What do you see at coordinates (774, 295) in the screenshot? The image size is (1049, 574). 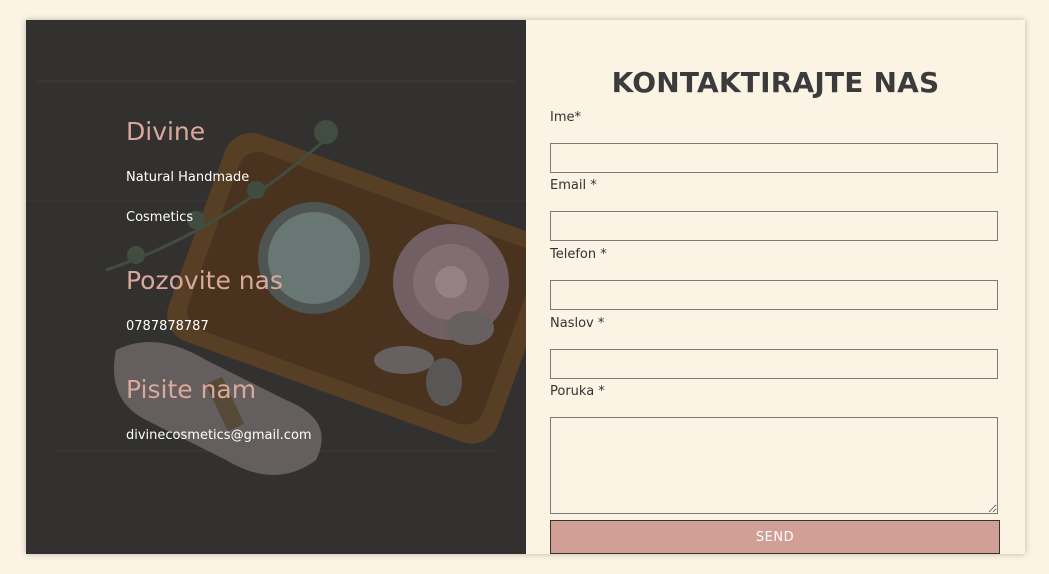 I see `phone-input` at bounding box center [774, 295].